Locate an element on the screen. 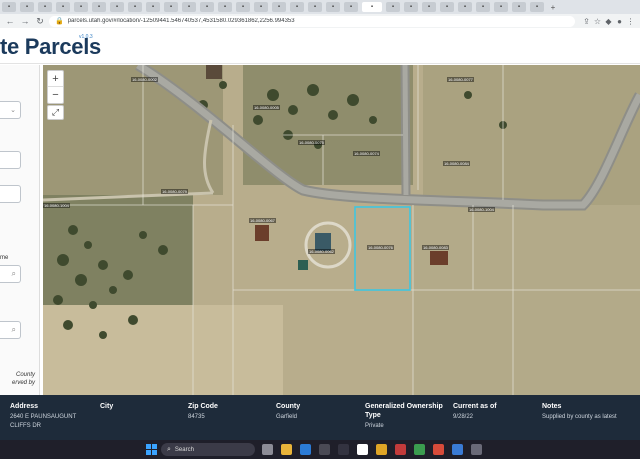 The height and width of the screenshot is (459, 640). address-field is located at coordinates (10, 160).